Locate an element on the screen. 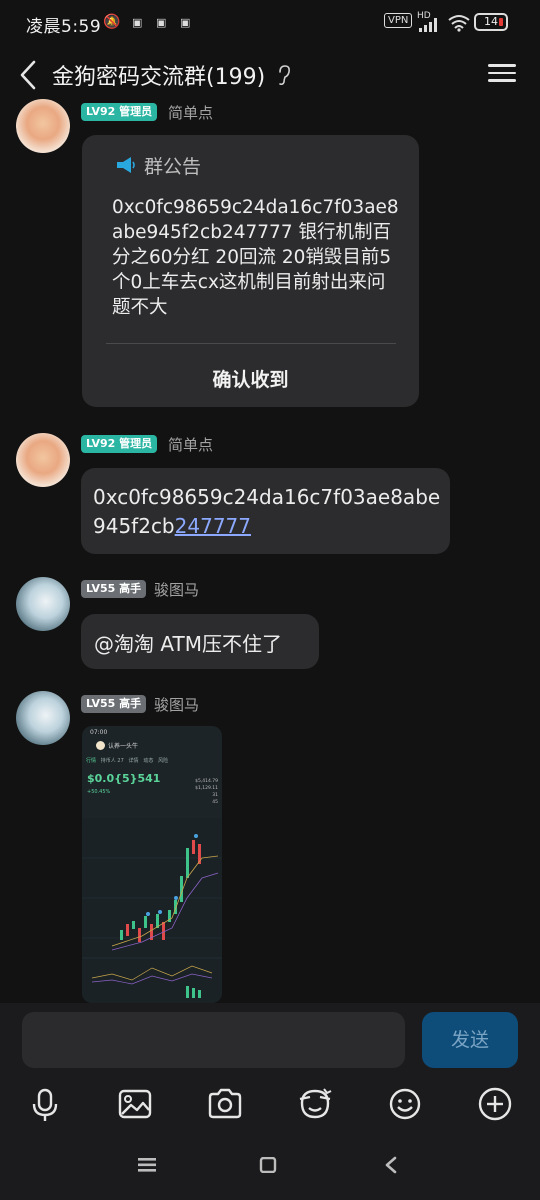 Image resolution: width=540 pixels, height=1200 pixels. composer-toolbar is located at coordinates (270, 1109).